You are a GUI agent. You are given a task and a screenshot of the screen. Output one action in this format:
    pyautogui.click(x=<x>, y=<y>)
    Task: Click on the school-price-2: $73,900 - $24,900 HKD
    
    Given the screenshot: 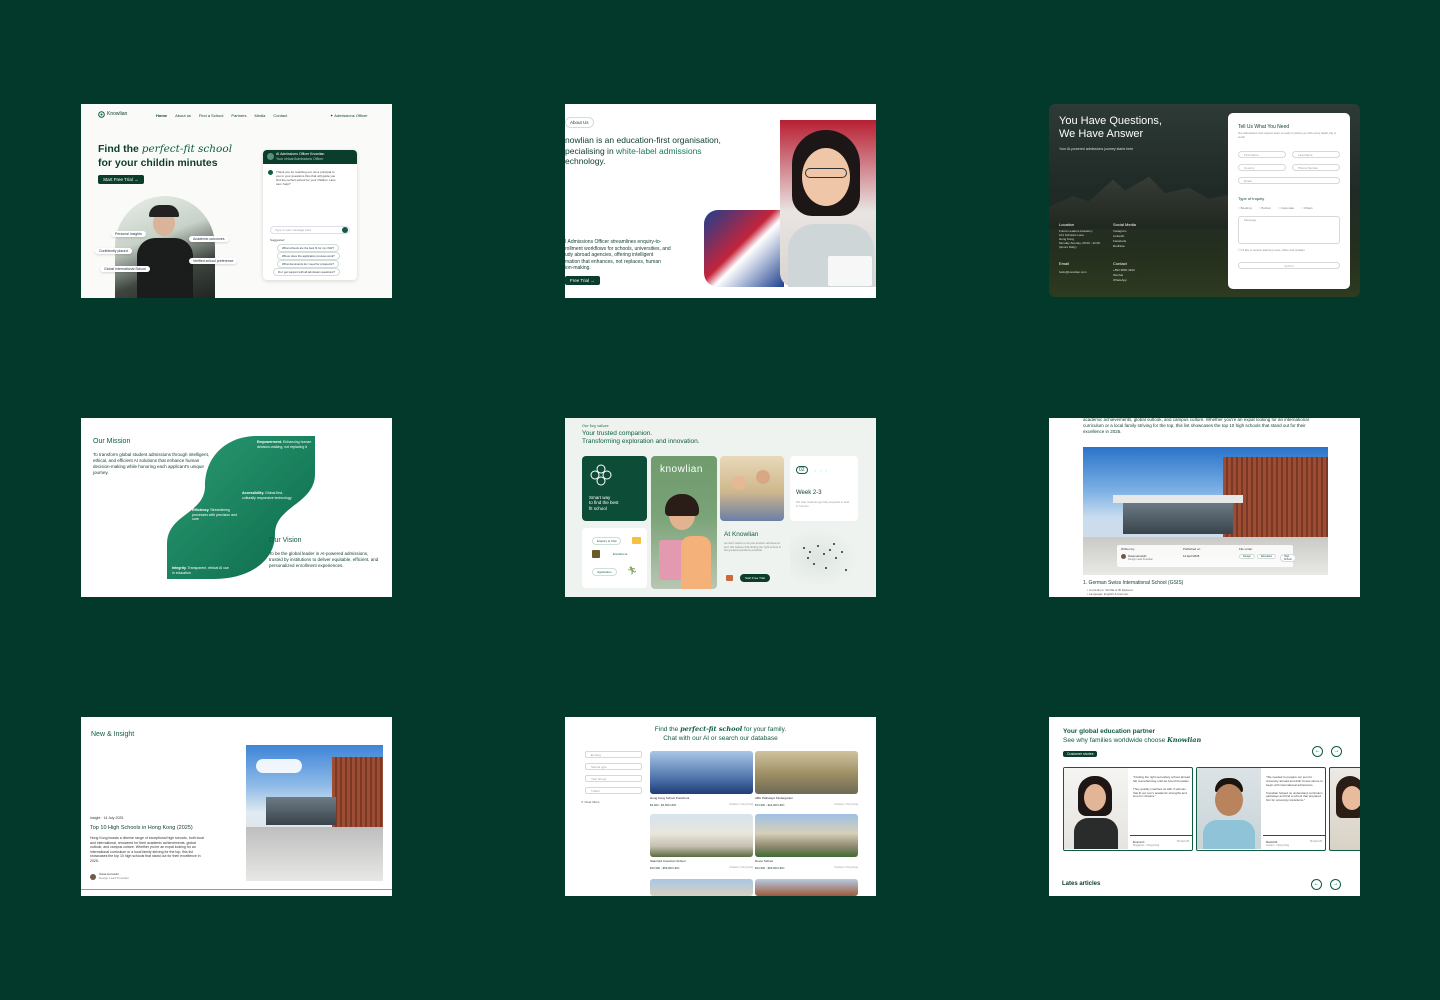 What is the action you would take?
    pyautogui.click(x=770, y=805)
    